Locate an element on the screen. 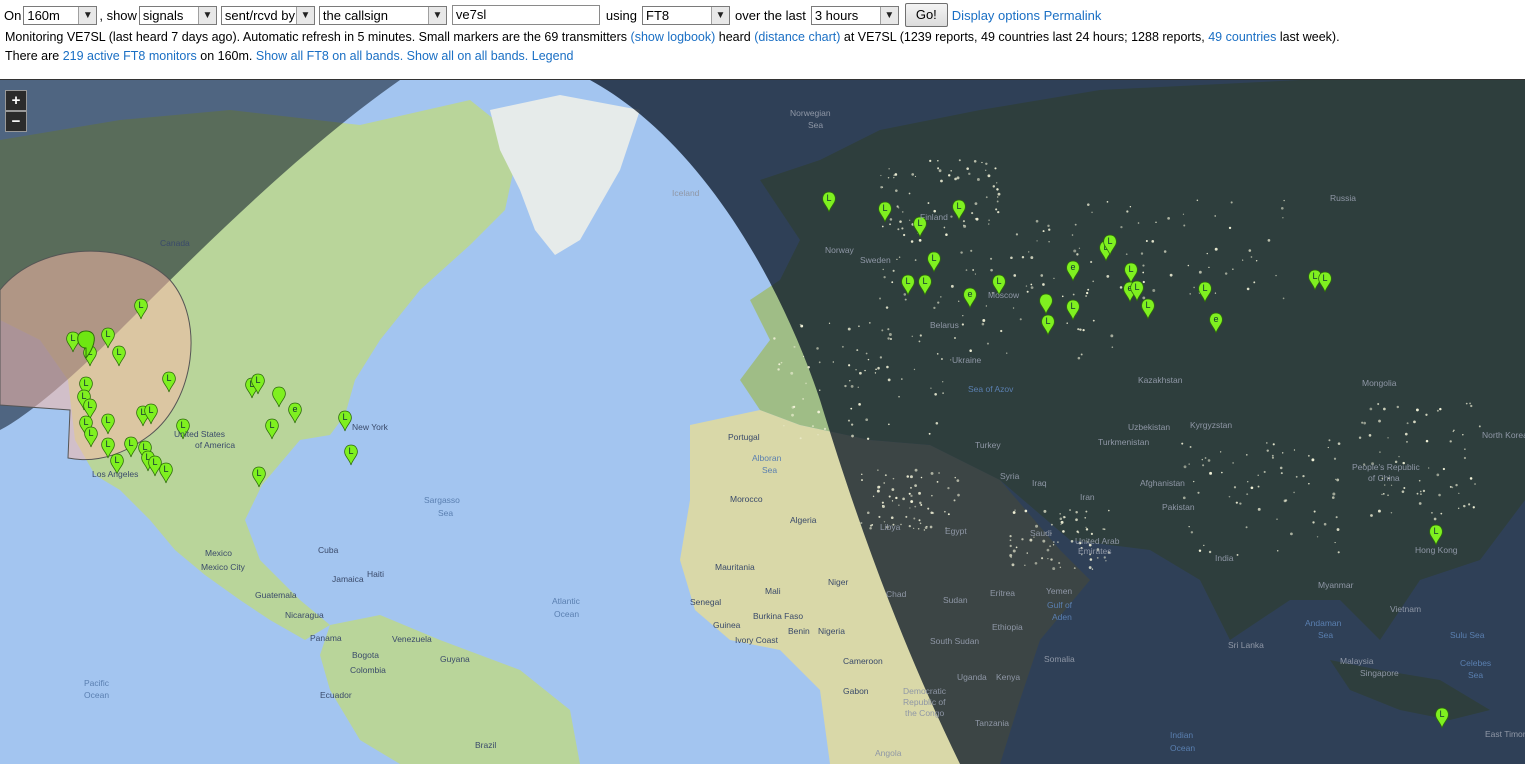  zoom-out-button: − is located at coordinates (16, 121).